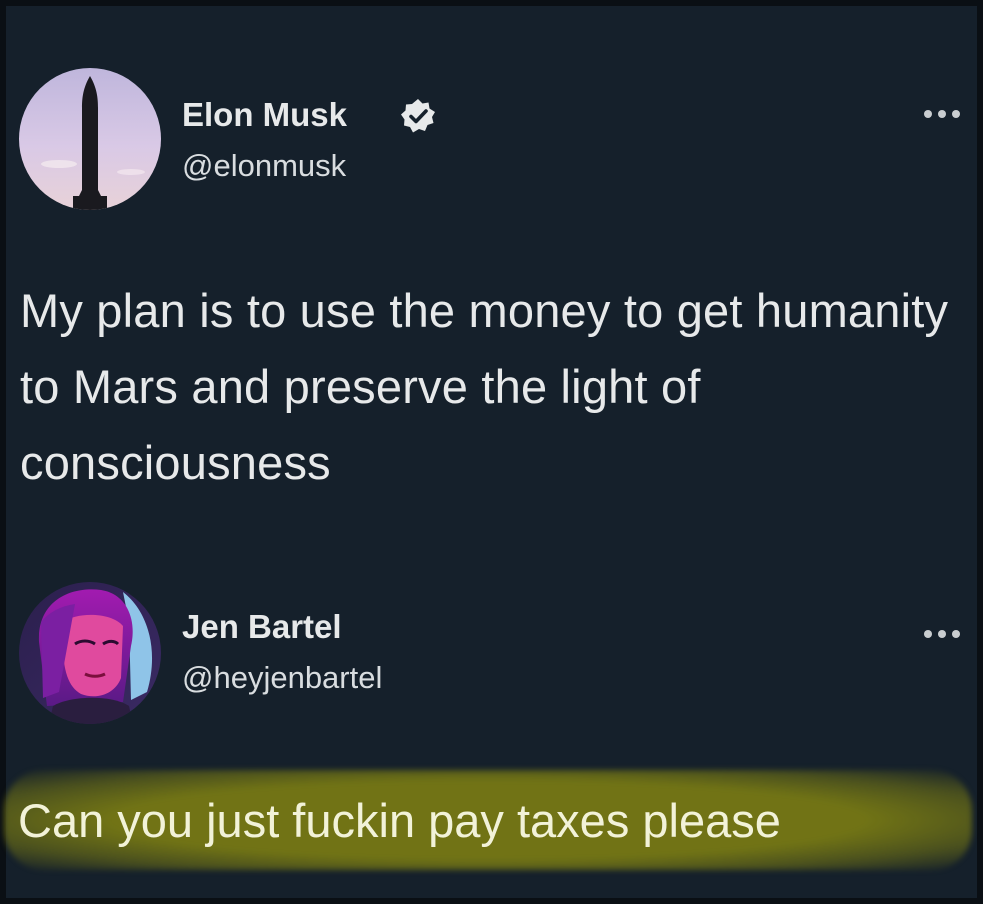 The image size is (983, 904). I want to click on elon-avatar, so click(90, 139).